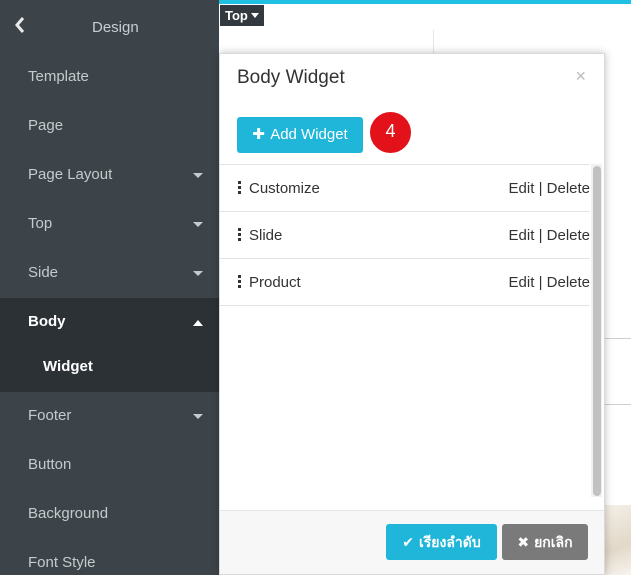 Image resolution: width=631 pixels, height=575 pixels. What do you see at coordinates (597, 331) in the screenshot?
I see `scrollbar-thumb` at bounding box center [597, 331].